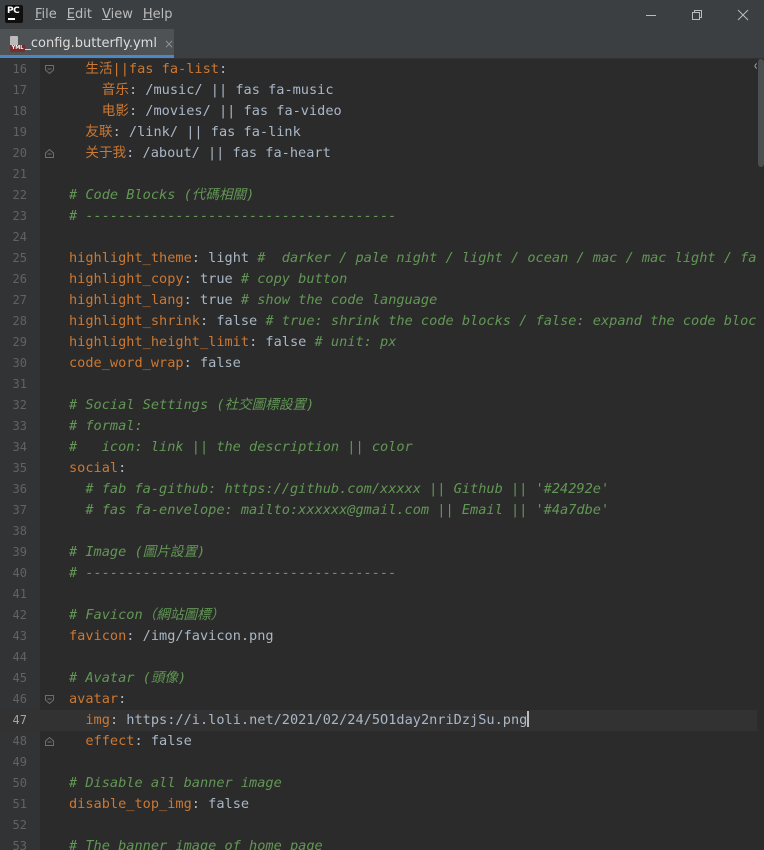 The width and height of the screenshot is (764, 850). What do you see at coordinates (169, 44) in the screenshot?
I see `tab-close-icon: ×` at bounding box center [169, 44].